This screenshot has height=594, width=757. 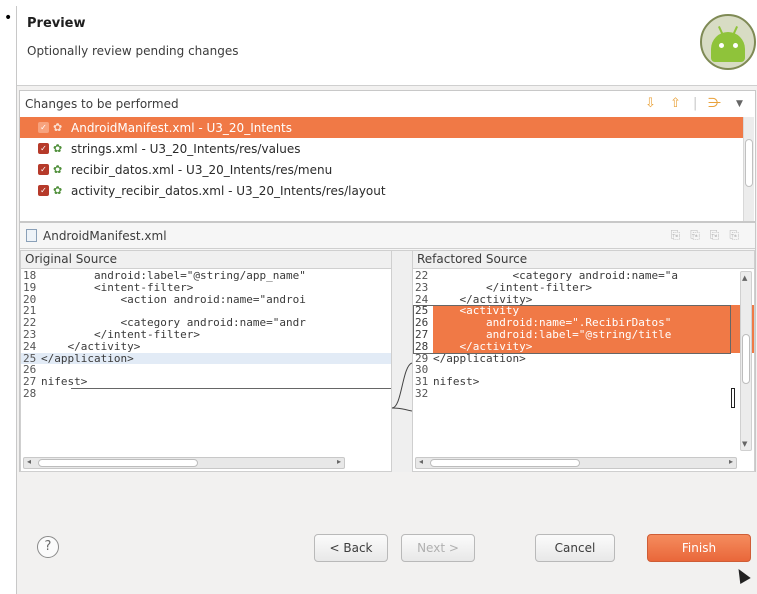 What do you see at coordinates (675, 103) in the screenshot?
I see `previous-change-icon: ⇧` at bounding box center [675, 103].